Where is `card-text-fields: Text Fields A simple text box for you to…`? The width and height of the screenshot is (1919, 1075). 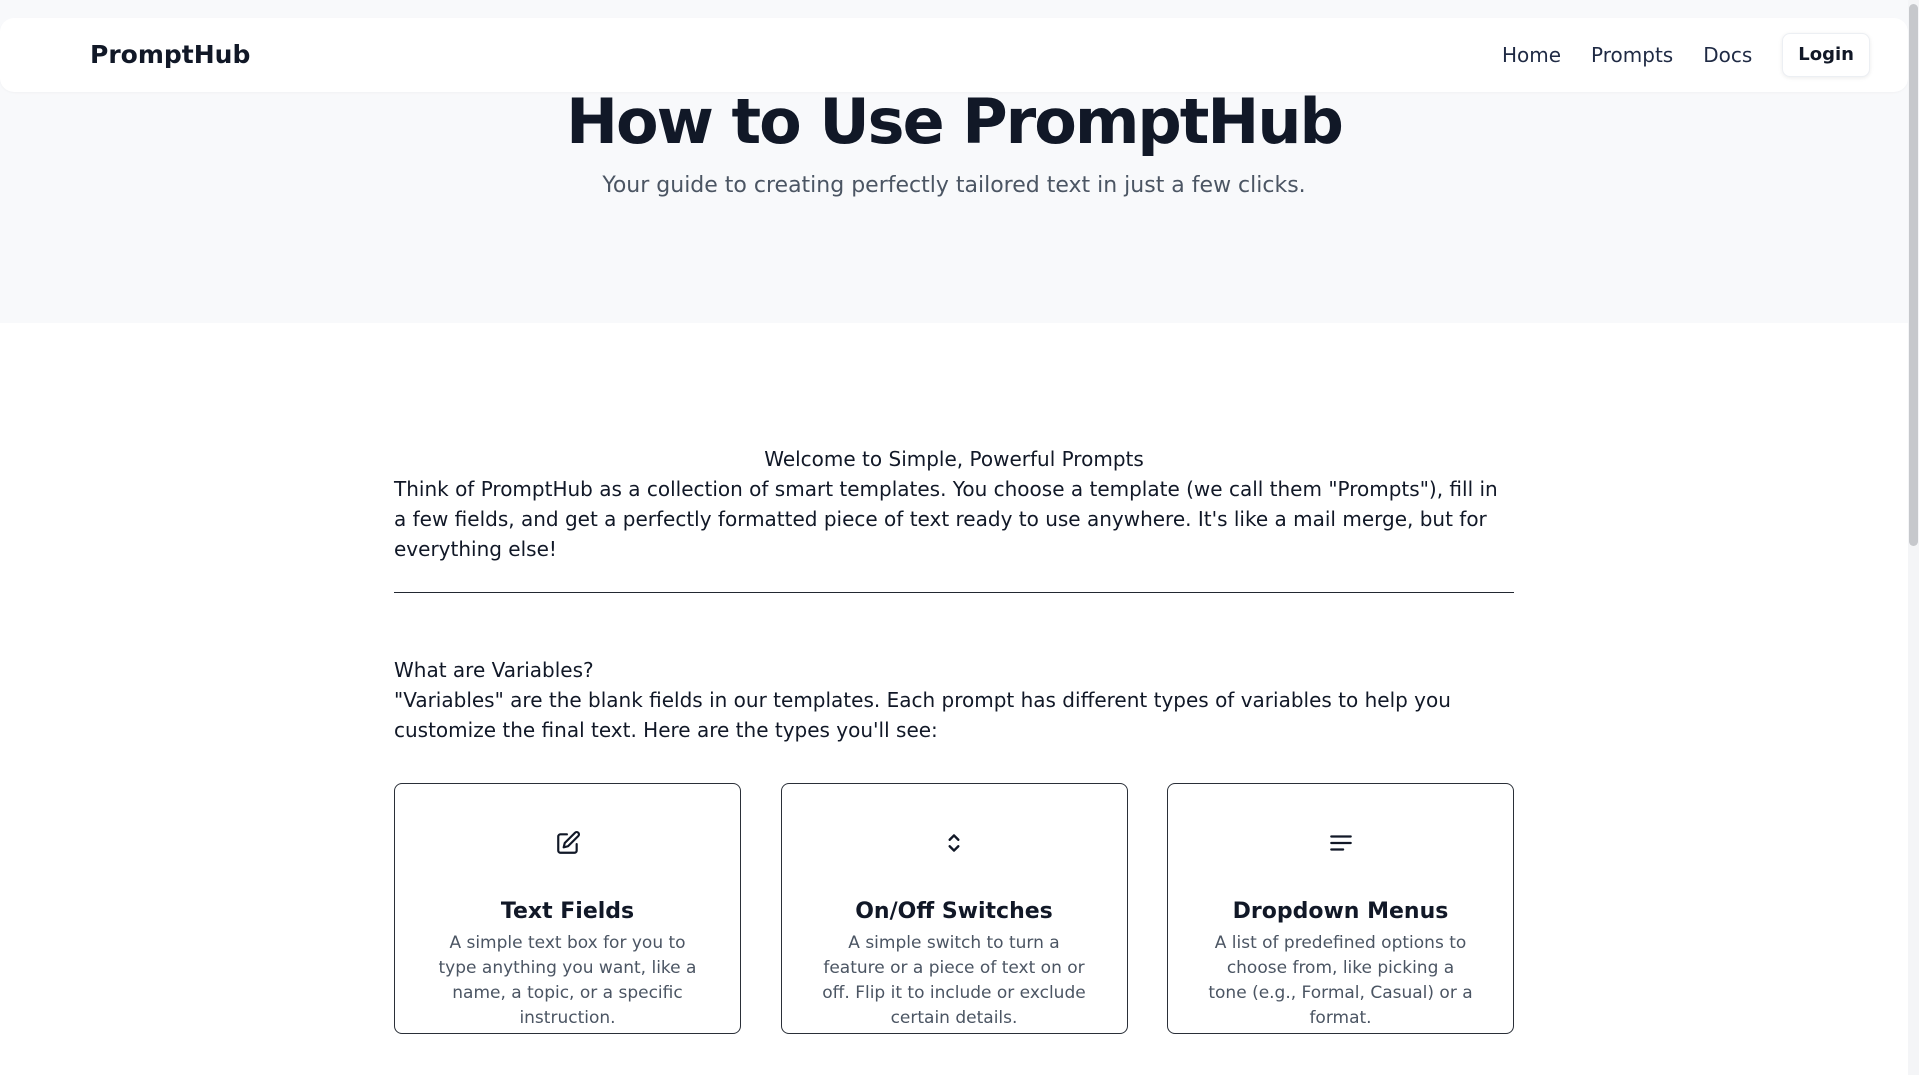
card-text-fields: Text Fields A simple text box for you to… is located at coordinates (567, 908).